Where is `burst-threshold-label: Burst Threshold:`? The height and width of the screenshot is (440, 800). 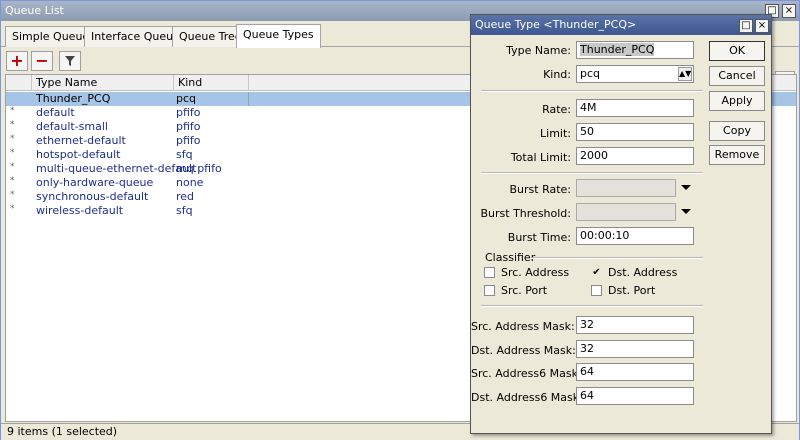
burst-threshold-label: Burst Threshold: is located at coordinates (526, 213).